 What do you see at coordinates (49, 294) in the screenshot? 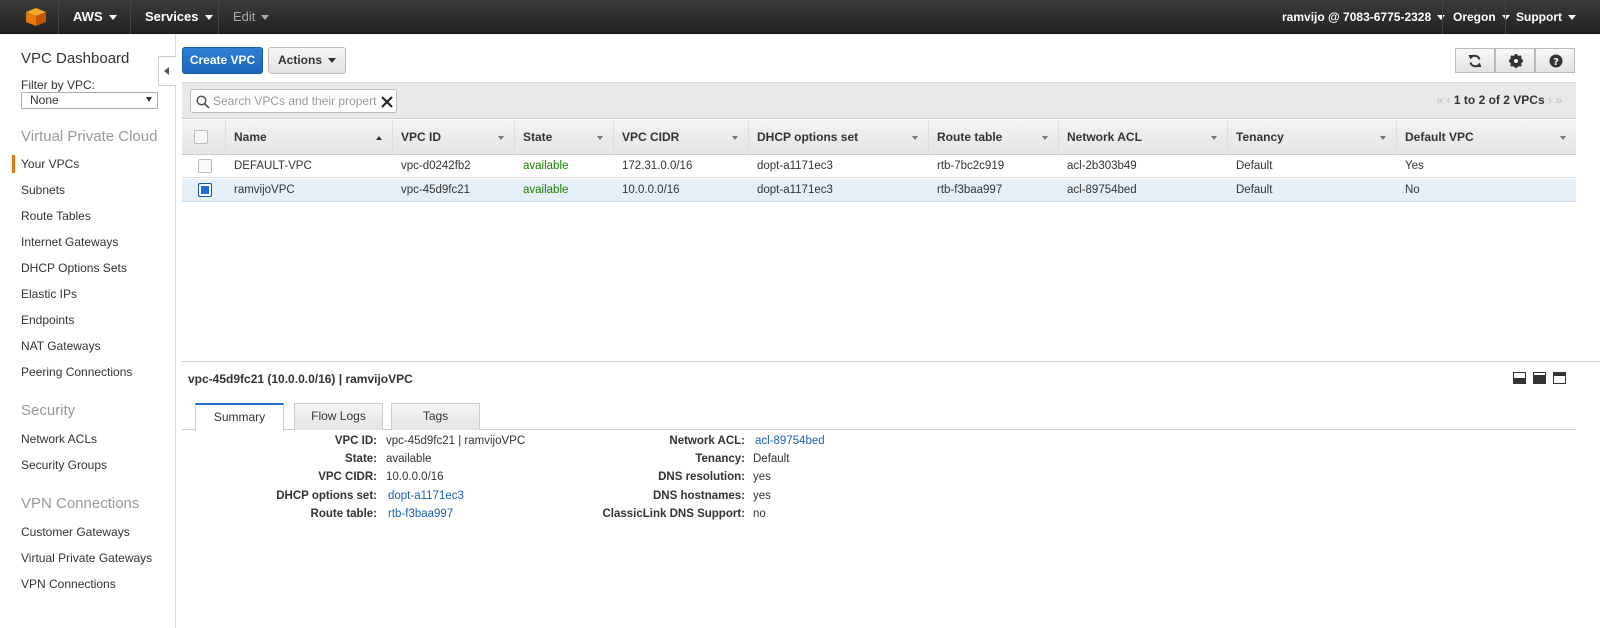
I see `sidebar-item-elastic-ips: Elastic IPs` at bounding box center [49, 294].